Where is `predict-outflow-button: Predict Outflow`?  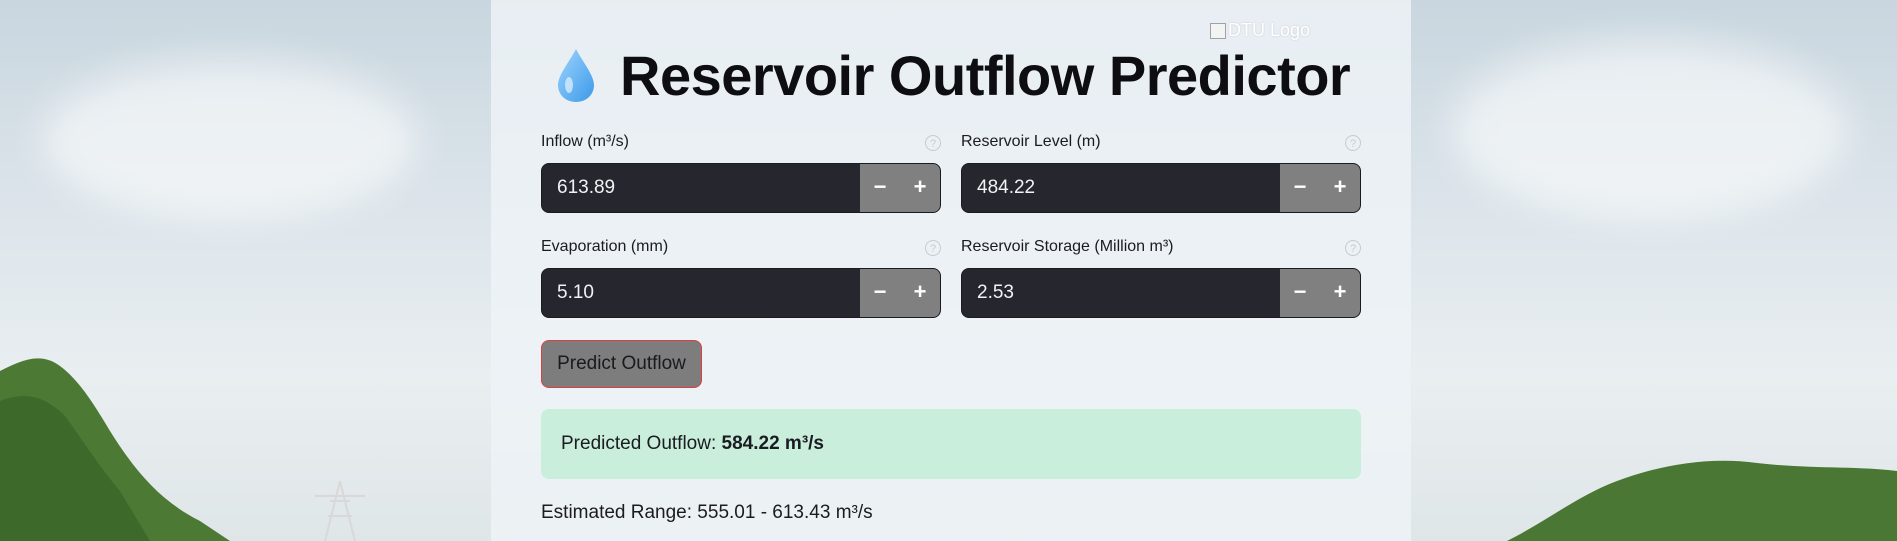
predict-outflow-button: Predict Outflow is located at coordinates (621, 364).